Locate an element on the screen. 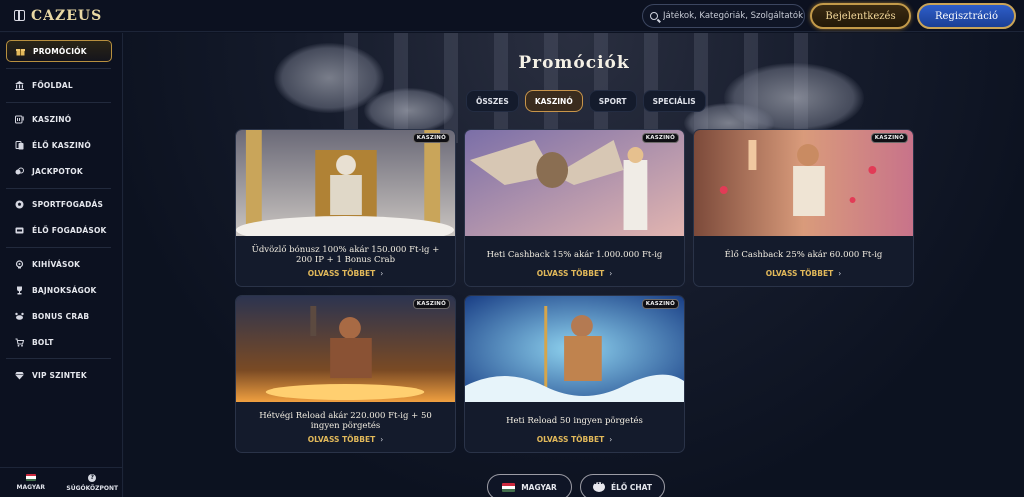  tab-casino: KASZINÓ is located at coordinates (553, 101).